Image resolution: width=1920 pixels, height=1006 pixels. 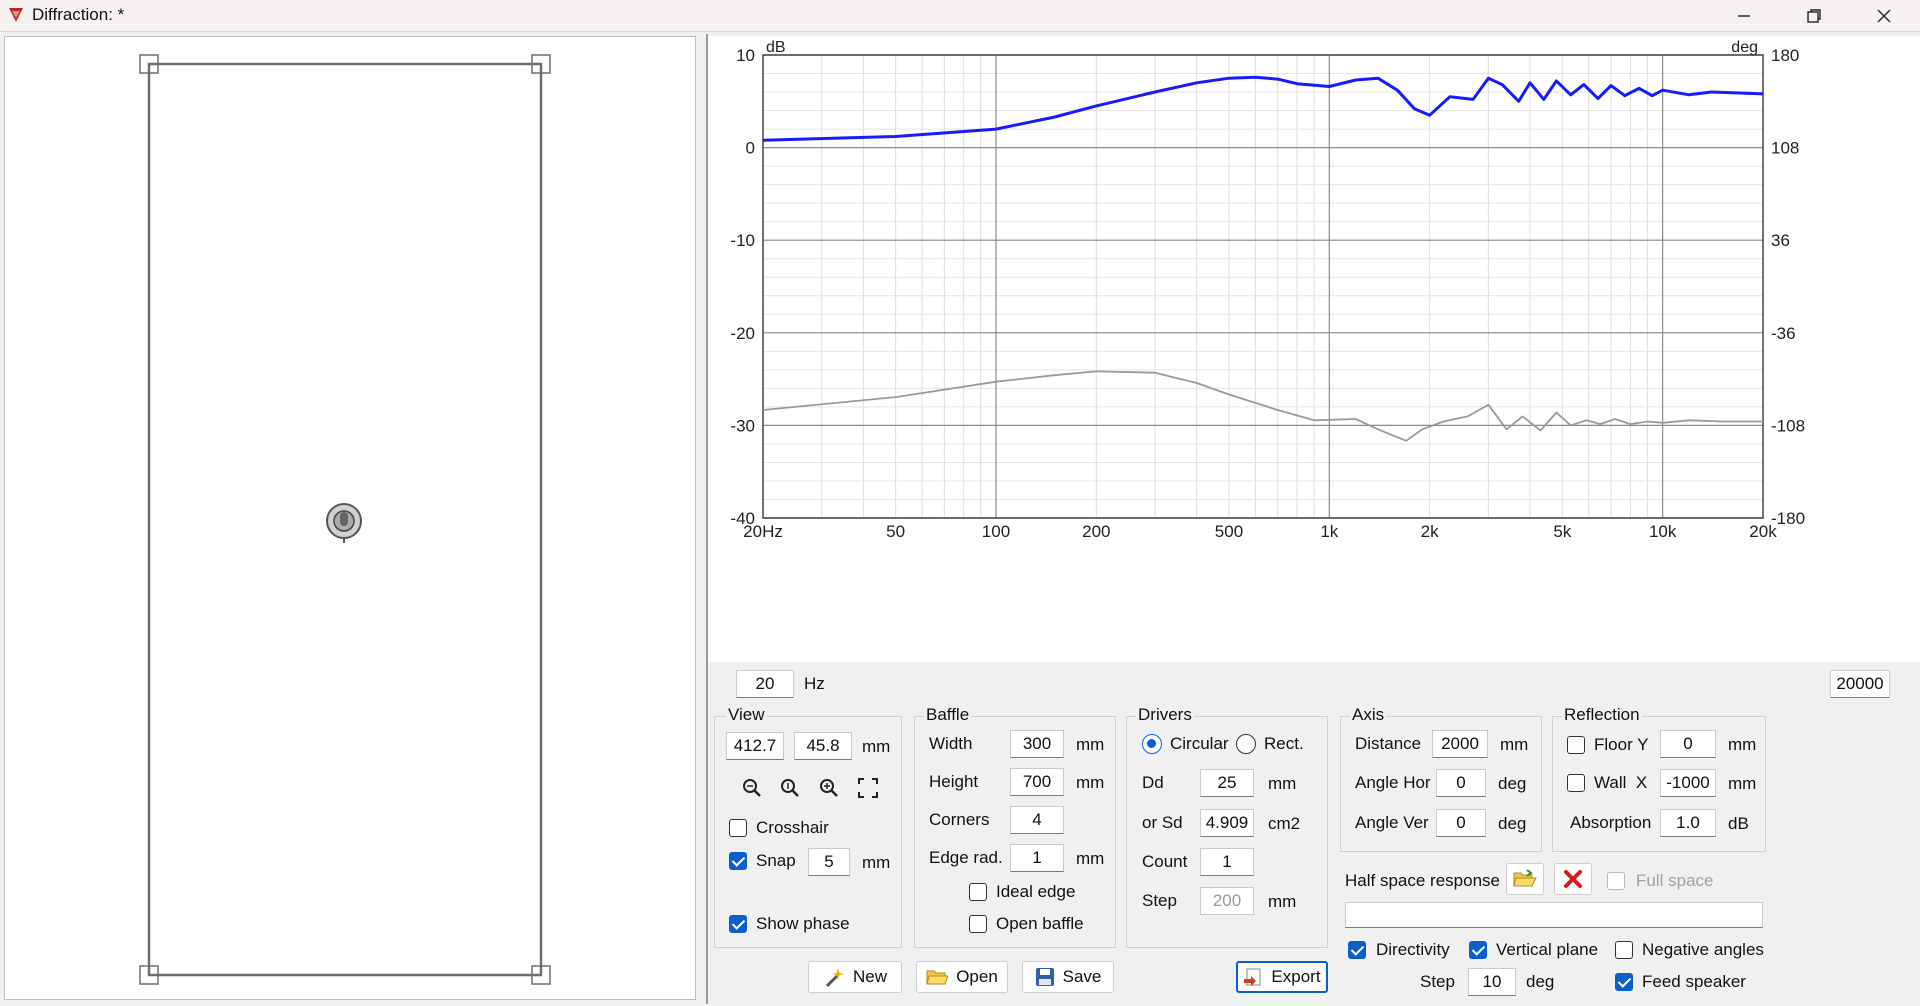 I want to click on edge-radius-label: Edge rad., so click(x=966, y=857).